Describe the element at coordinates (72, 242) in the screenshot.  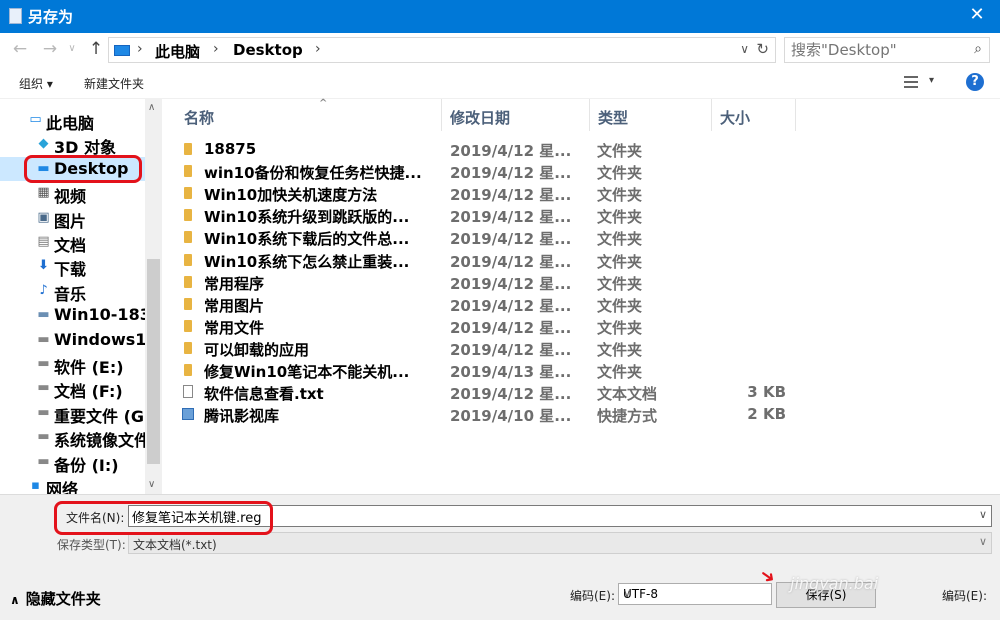
I see `sidebar-item: ▤ 文档` at that location.